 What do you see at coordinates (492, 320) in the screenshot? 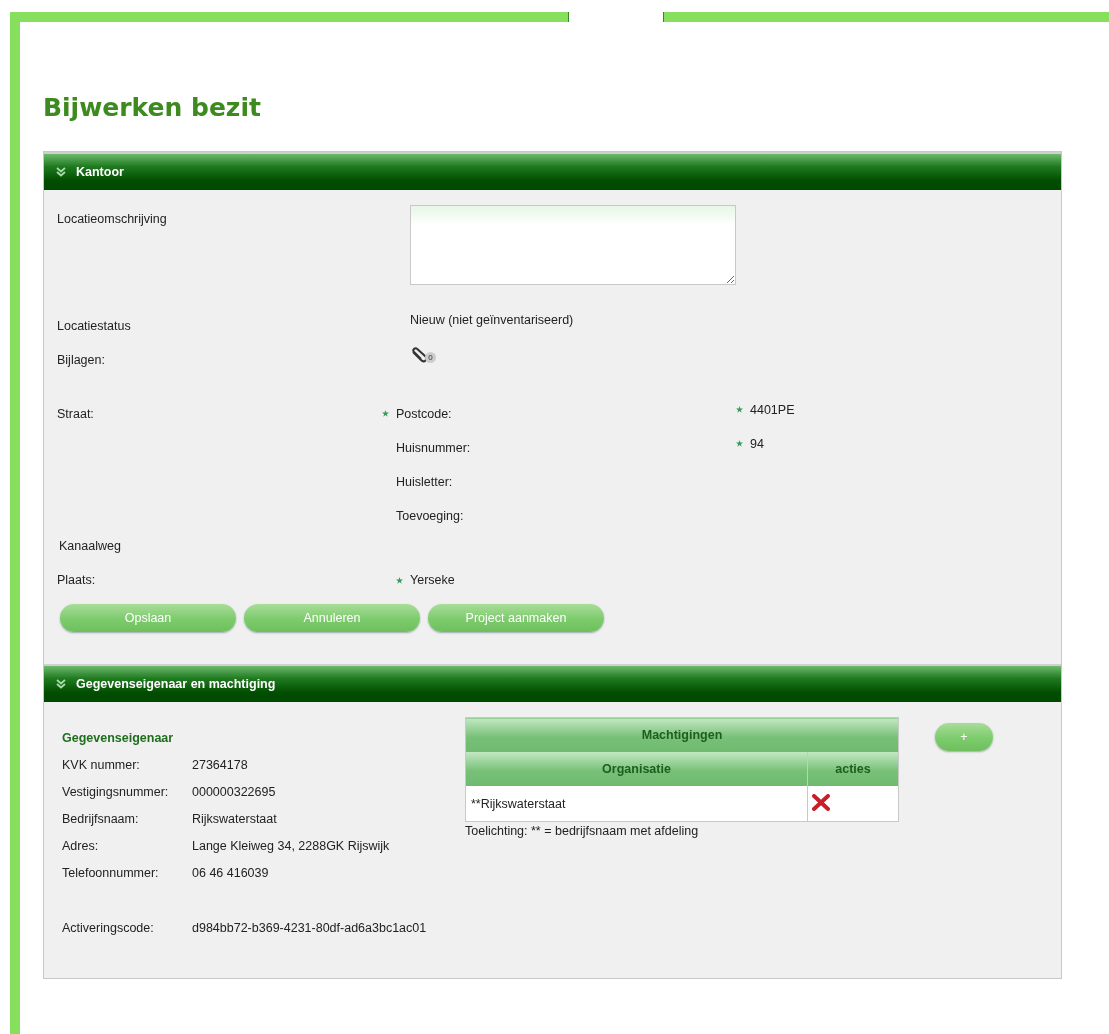
I see `field-value: Nieuw (niet geïnventariseerd)` at bounding box center [492, 320].